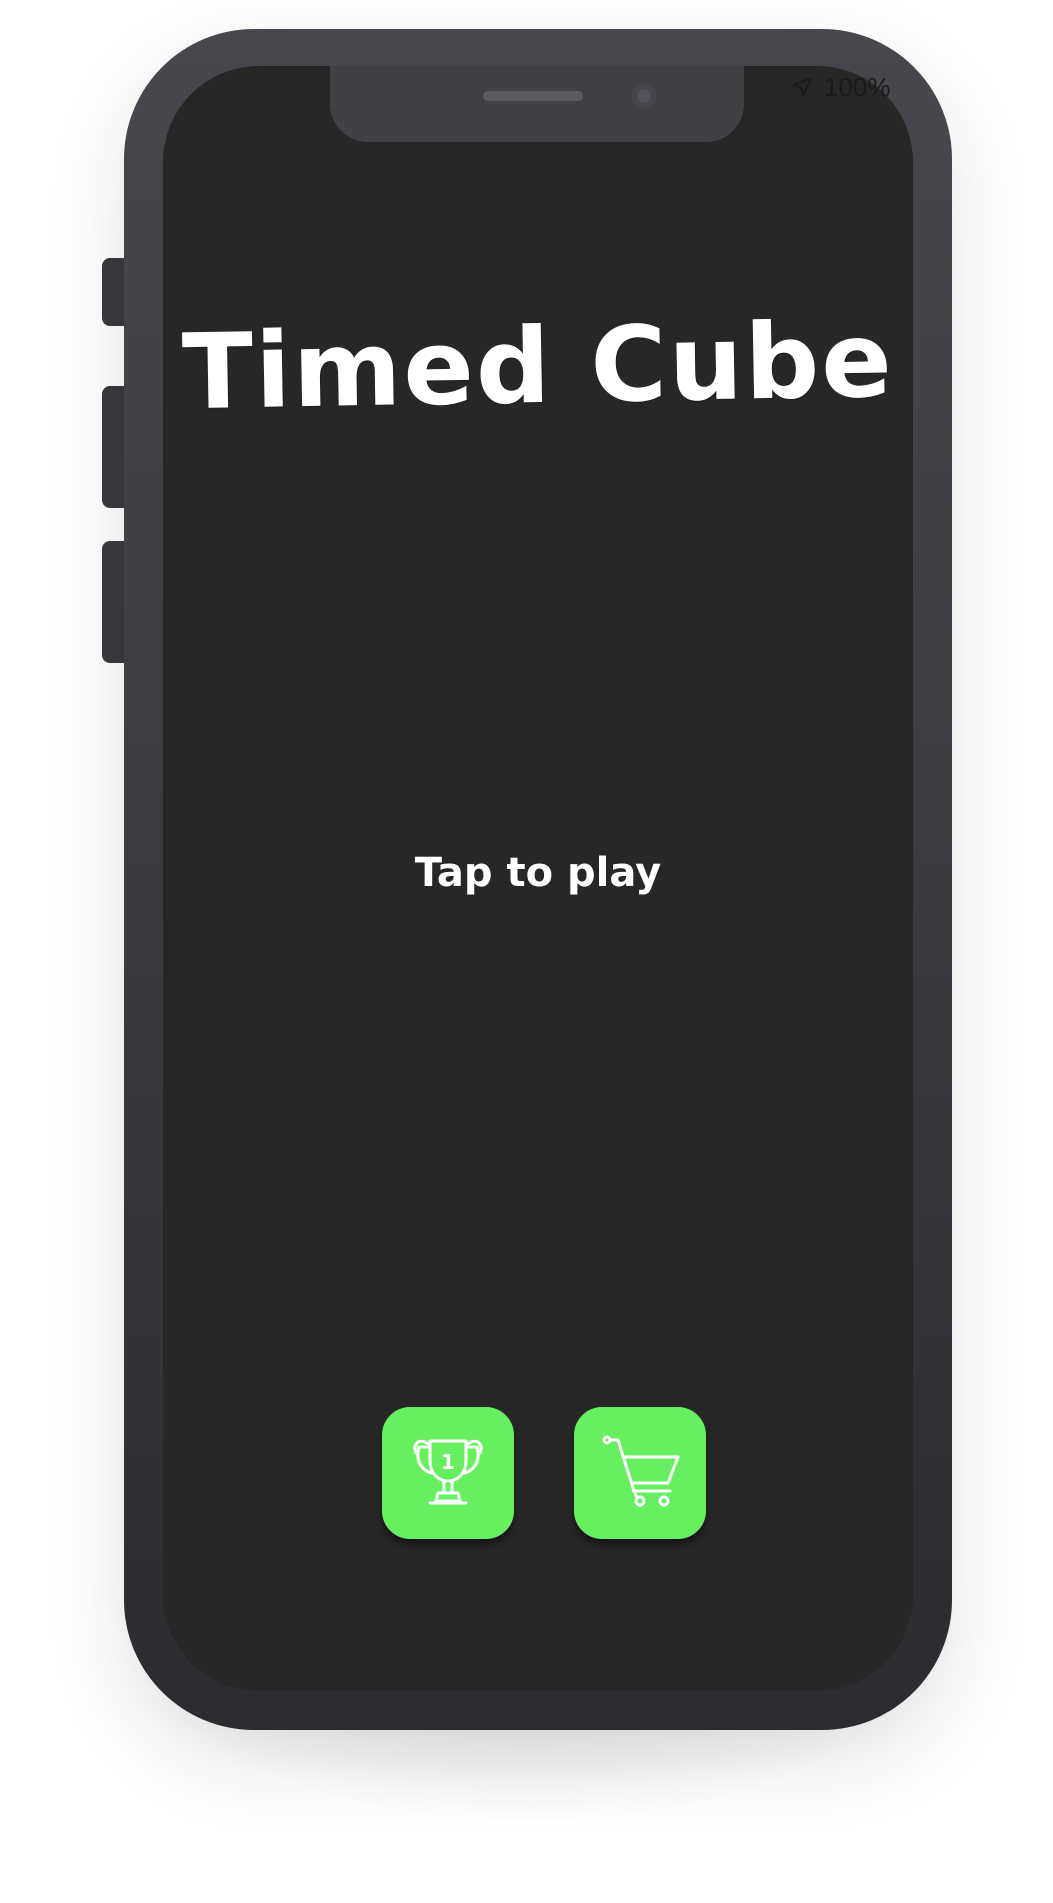 The image size is (1053, 1903). I want to click on location-arrow-icon, so click(802, 87).